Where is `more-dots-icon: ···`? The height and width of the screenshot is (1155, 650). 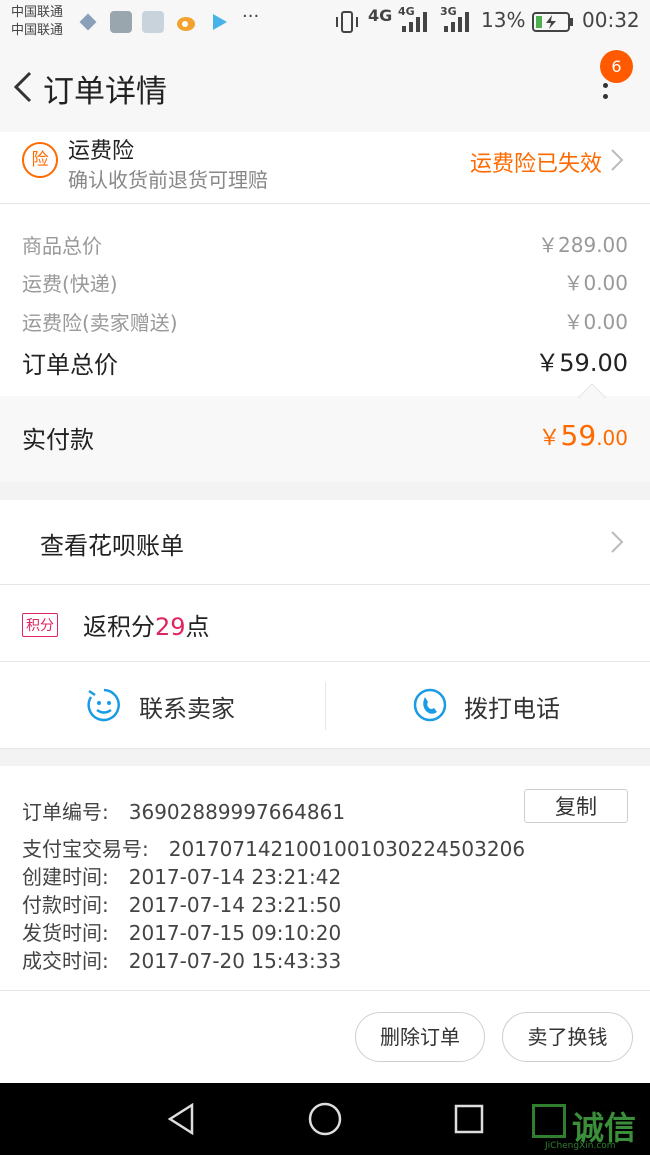 more-dots-icon: ··· is located at coordinates (251, 16).